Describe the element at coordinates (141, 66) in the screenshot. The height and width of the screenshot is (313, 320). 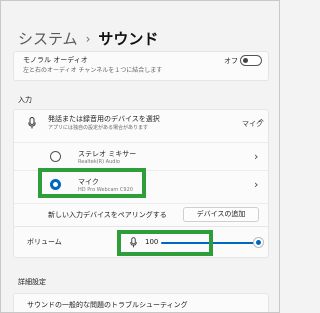
I see `mono-audio-card: モノラル オーディオ 左と右のオーディオ チャンネルを１つに結合します オフ` at that location.